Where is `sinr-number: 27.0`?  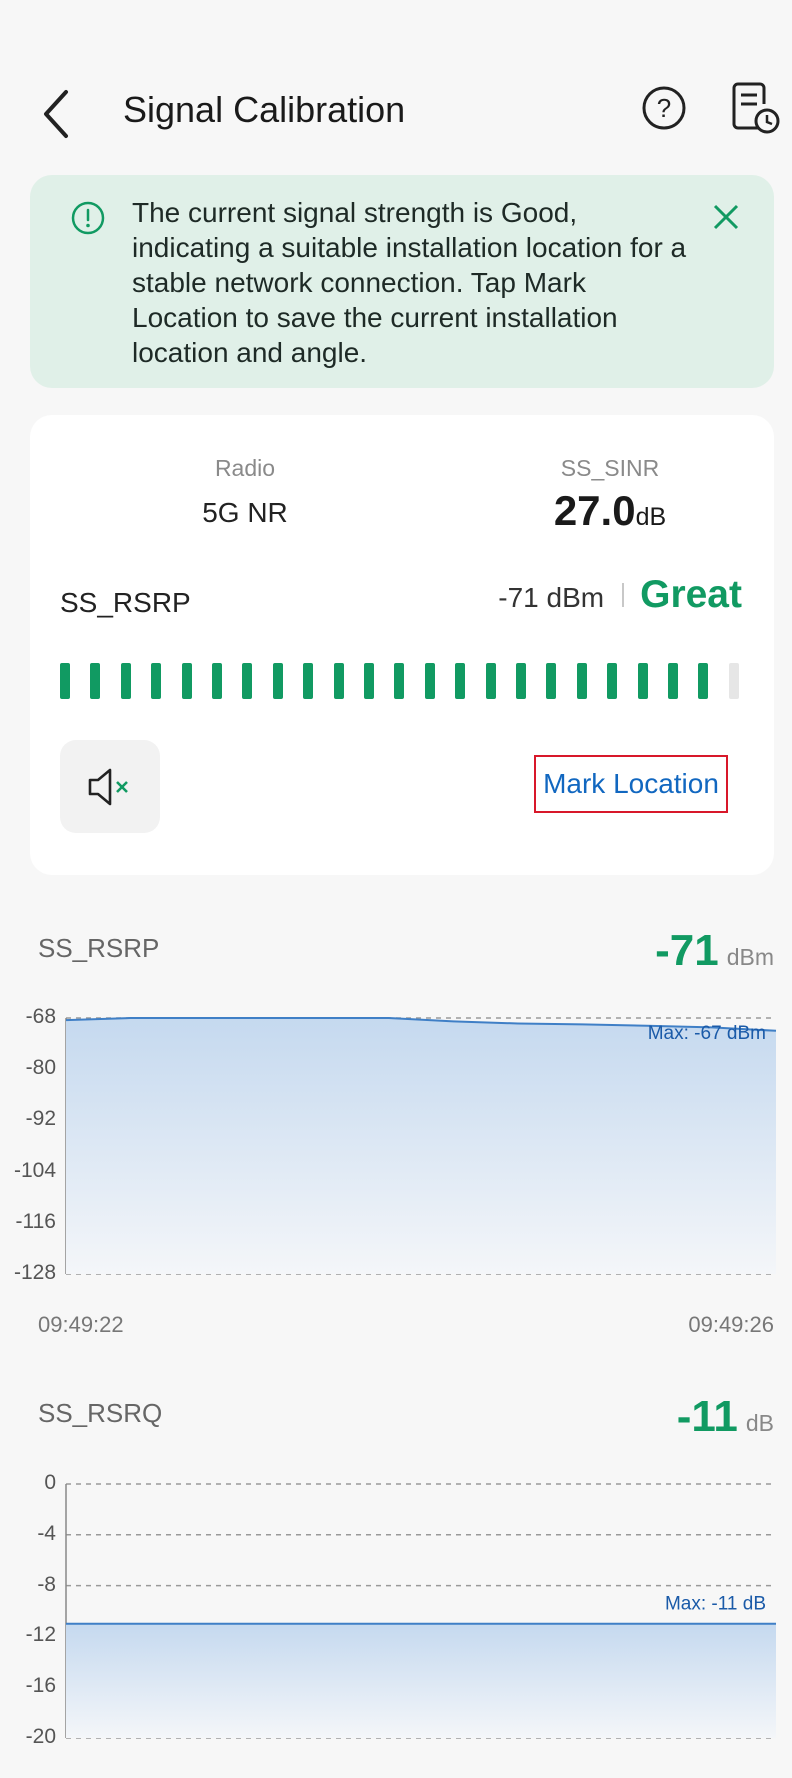
sinr-number: 27.0 is located at coordinates (594, 510).